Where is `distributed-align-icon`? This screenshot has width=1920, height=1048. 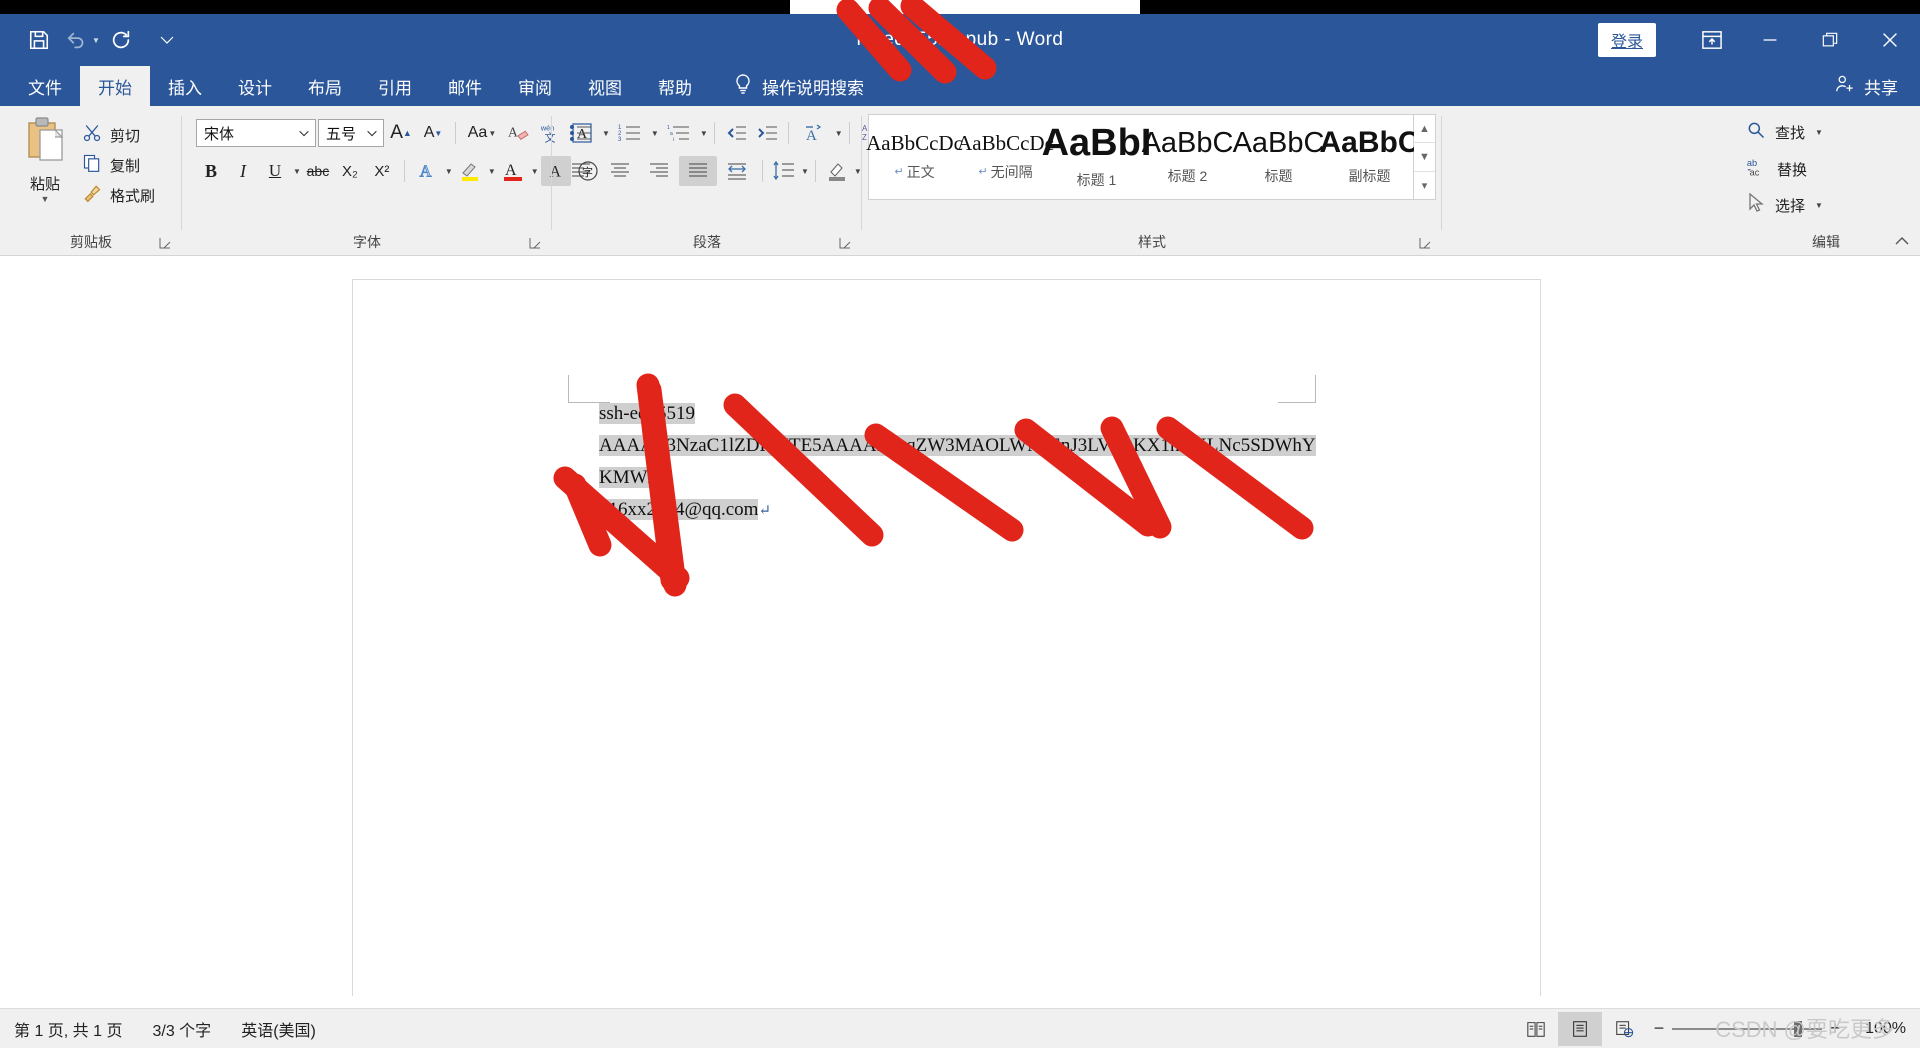
distributed-align-icon is located at coordinates (737, 171).